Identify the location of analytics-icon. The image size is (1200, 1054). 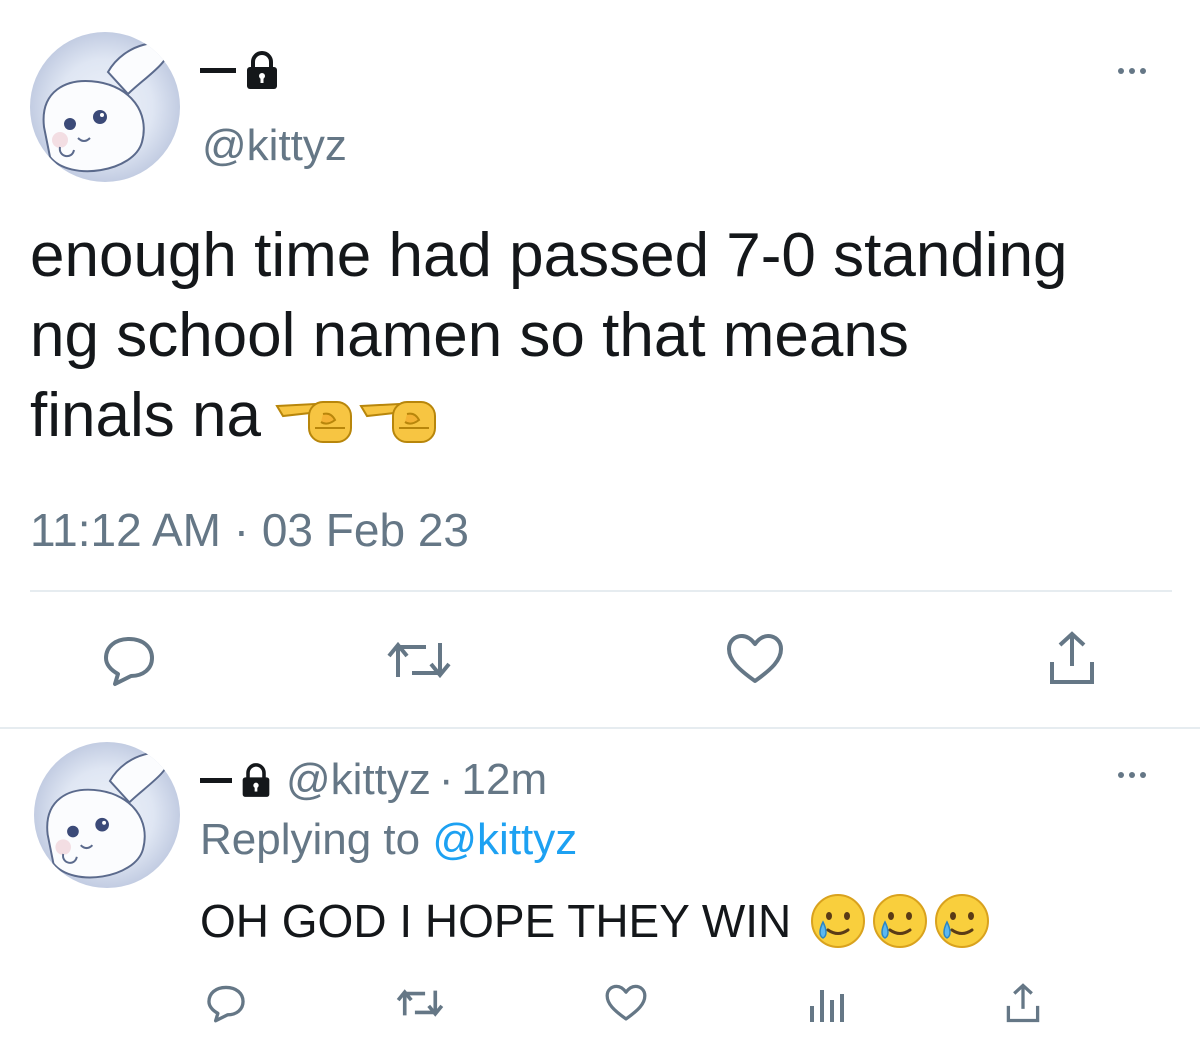
(826, 1004).